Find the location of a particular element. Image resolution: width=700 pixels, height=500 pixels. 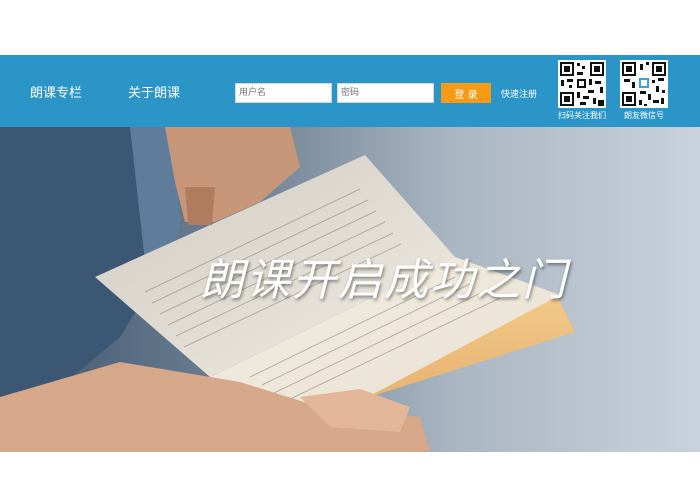

password-input is located at coordinates (385, 93).